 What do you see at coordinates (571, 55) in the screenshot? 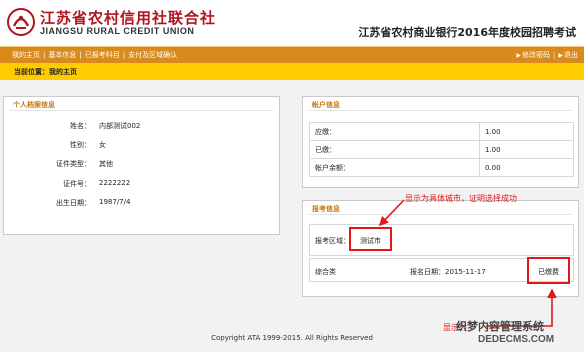
I see `logout-link: 退出` at bounding box center [571, 55].